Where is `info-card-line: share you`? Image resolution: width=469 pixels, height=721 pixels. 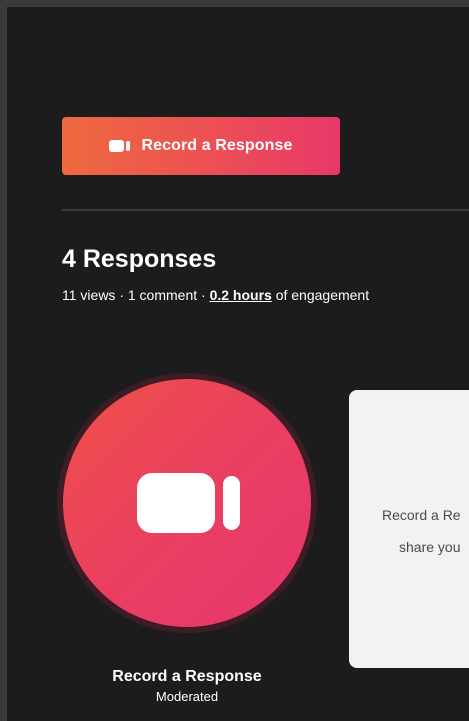
info-card-line: share you is located at coordinates (430, 547).